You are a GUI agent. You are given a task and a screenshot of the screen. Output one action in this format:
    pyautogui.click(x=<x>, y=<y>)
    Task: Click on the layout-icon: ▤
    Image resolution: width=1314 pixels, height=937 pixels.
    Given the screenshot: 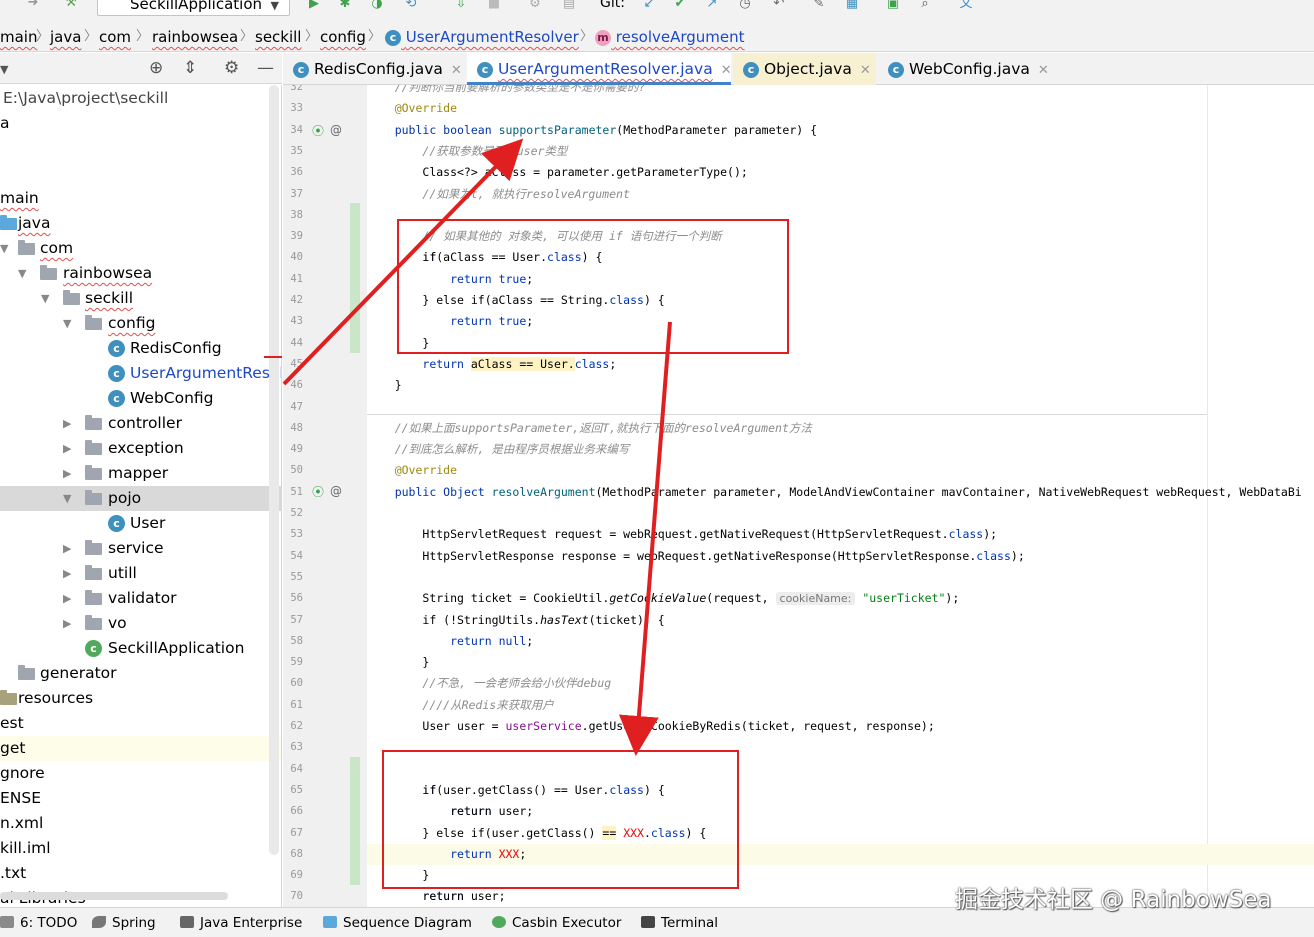 What is the action you would take?
    pyautogui.click(x=569, y=5)
    